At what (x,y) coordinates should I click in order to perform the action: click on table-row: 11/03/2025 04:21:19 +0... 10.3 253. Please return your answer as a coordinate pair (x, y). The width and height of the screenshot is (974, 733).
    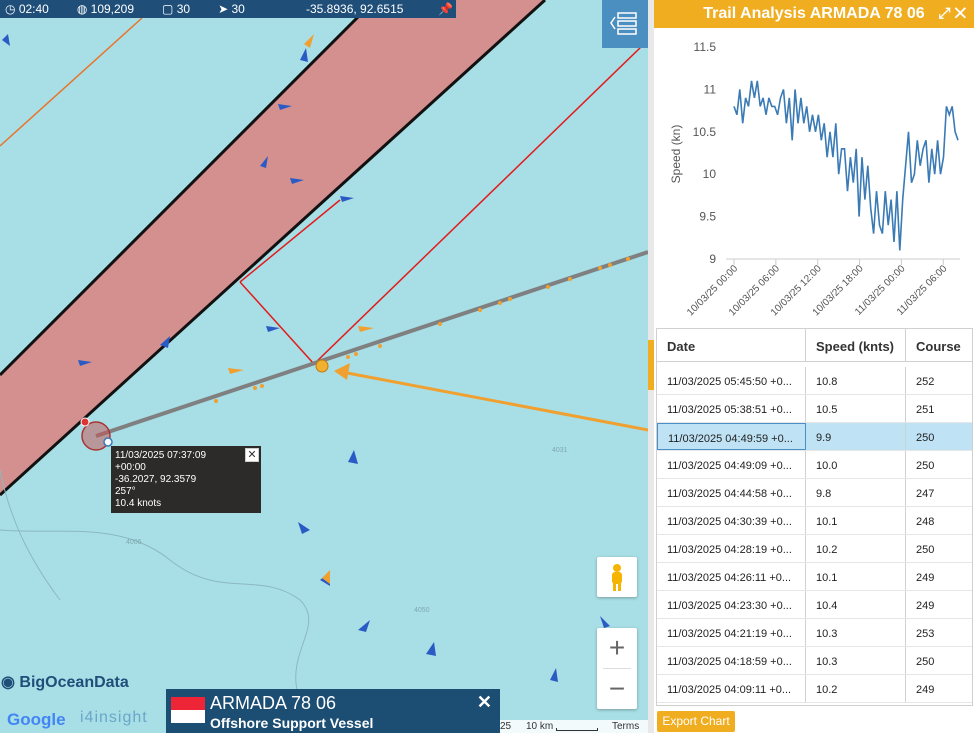
    Looking at the image, I should click on (814, 633).